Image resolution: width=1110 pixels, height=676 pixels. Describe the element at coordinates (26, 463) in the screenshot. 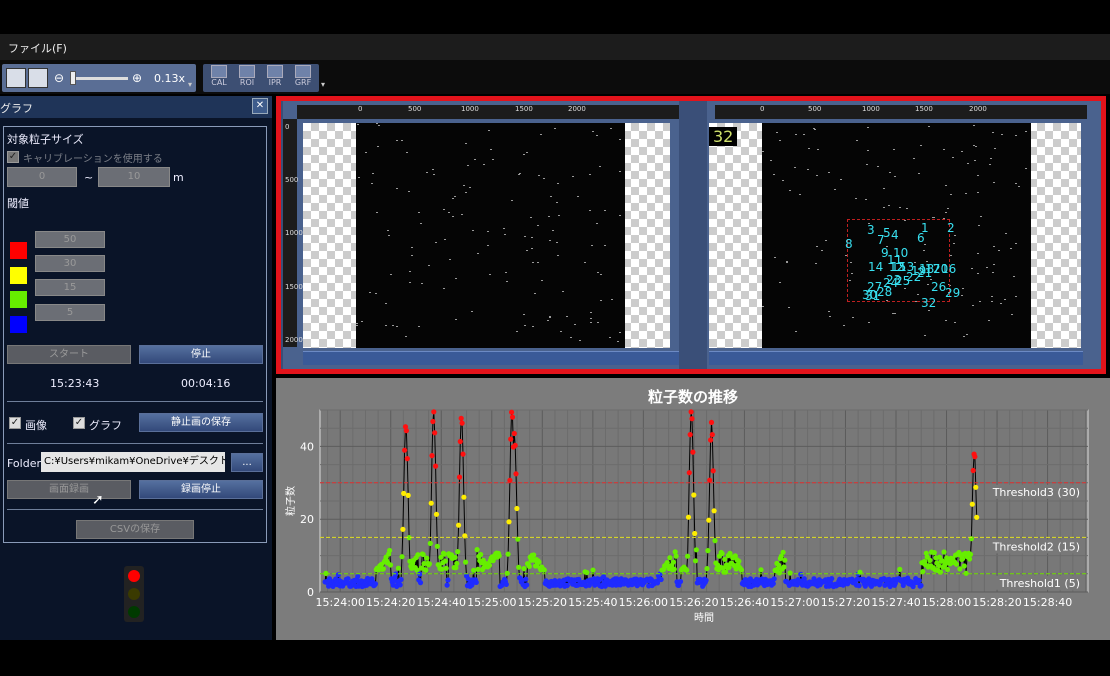

I see `folder-label: Folder:` at that location.